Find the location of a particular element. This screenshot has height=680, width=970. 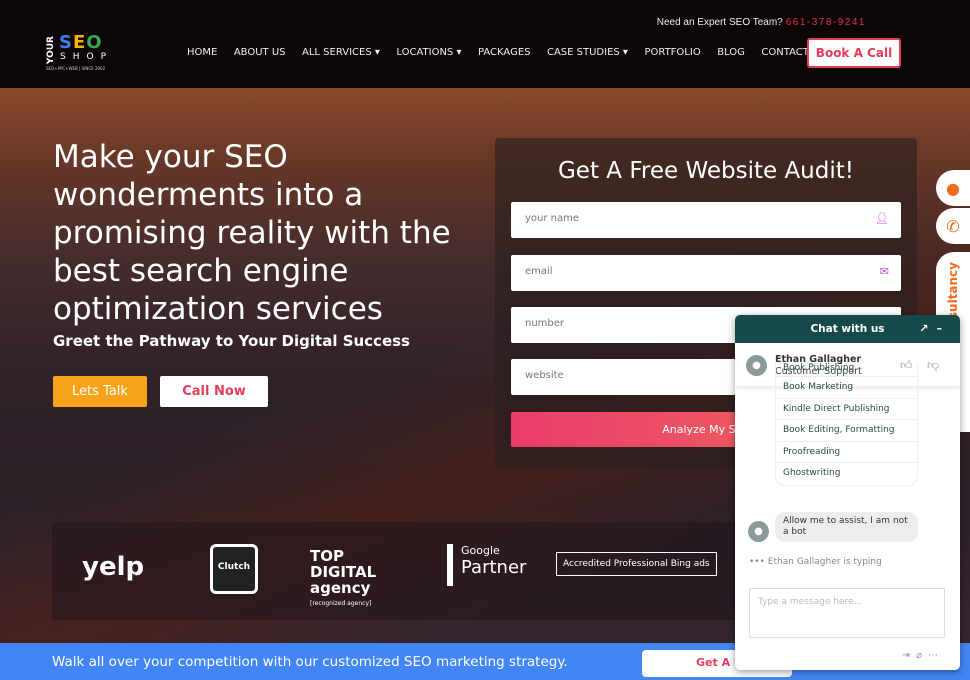

lets-talk-button: Lets Talk is located at coordinates (100, 391).